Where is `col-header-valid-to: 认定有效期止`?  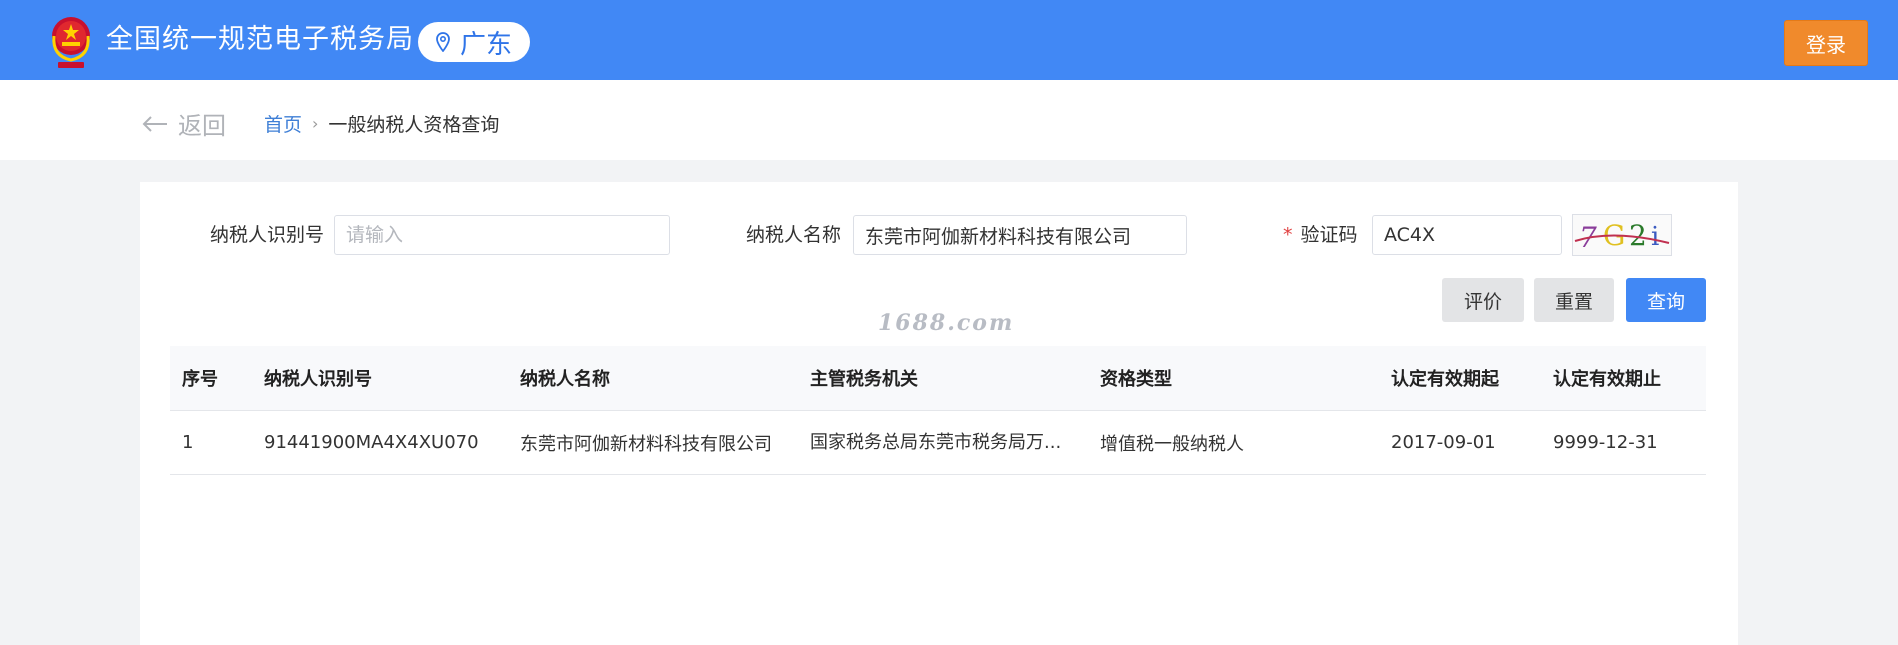 col-header-valid-to: 认定有效期止 is located at coordinates (1607, 379).